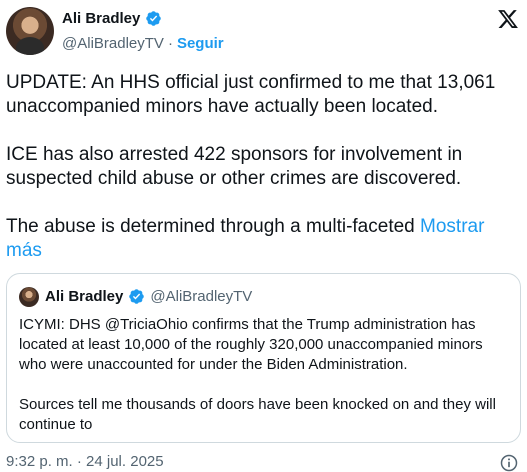 This screenshot has width=527, height=472. I want to click on author-avatar, so click(30, 31).